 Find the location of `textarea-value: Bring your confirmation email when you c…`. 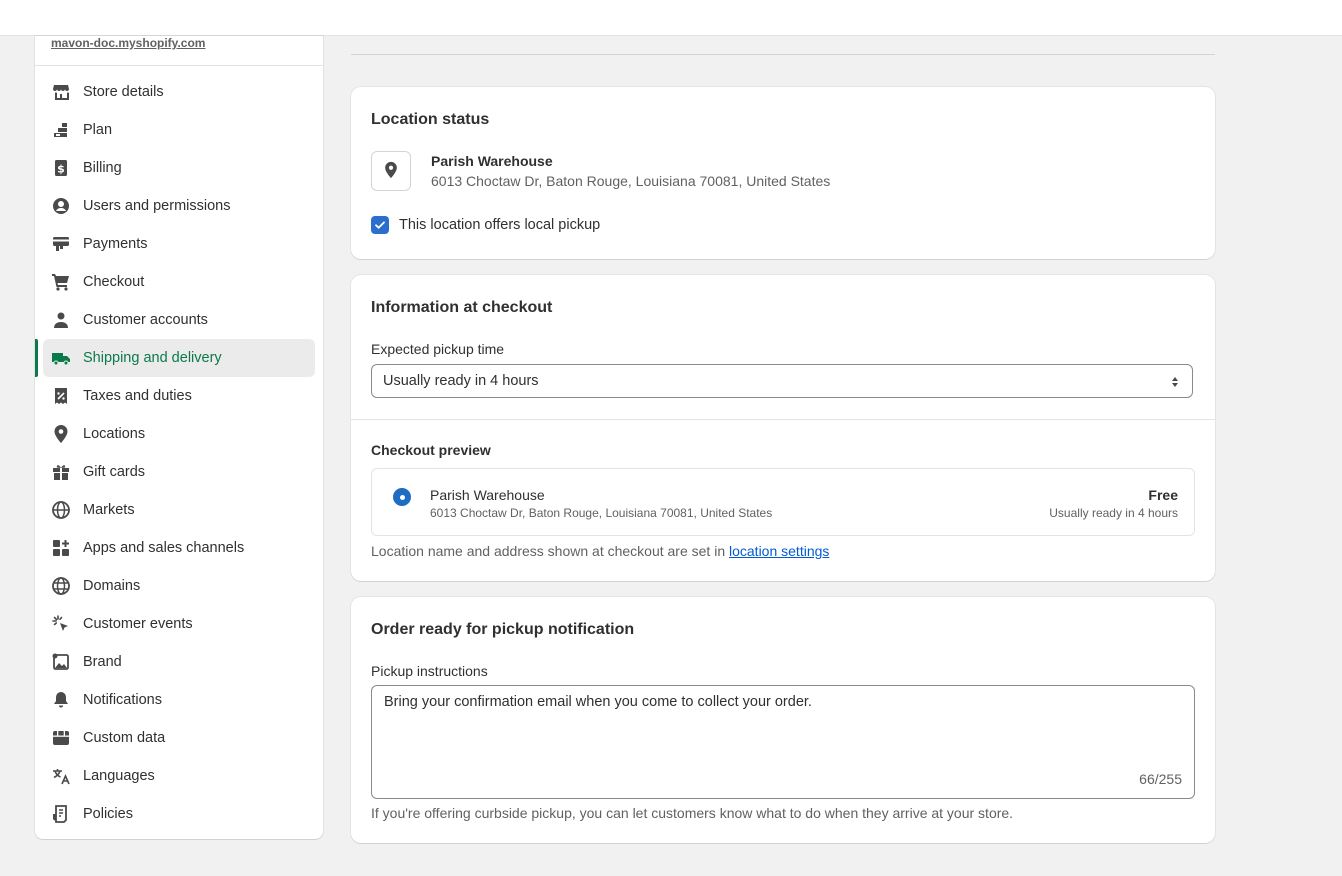

textarea-value: Bring your confirmation email when you c… is located at coordinates (598, 702).